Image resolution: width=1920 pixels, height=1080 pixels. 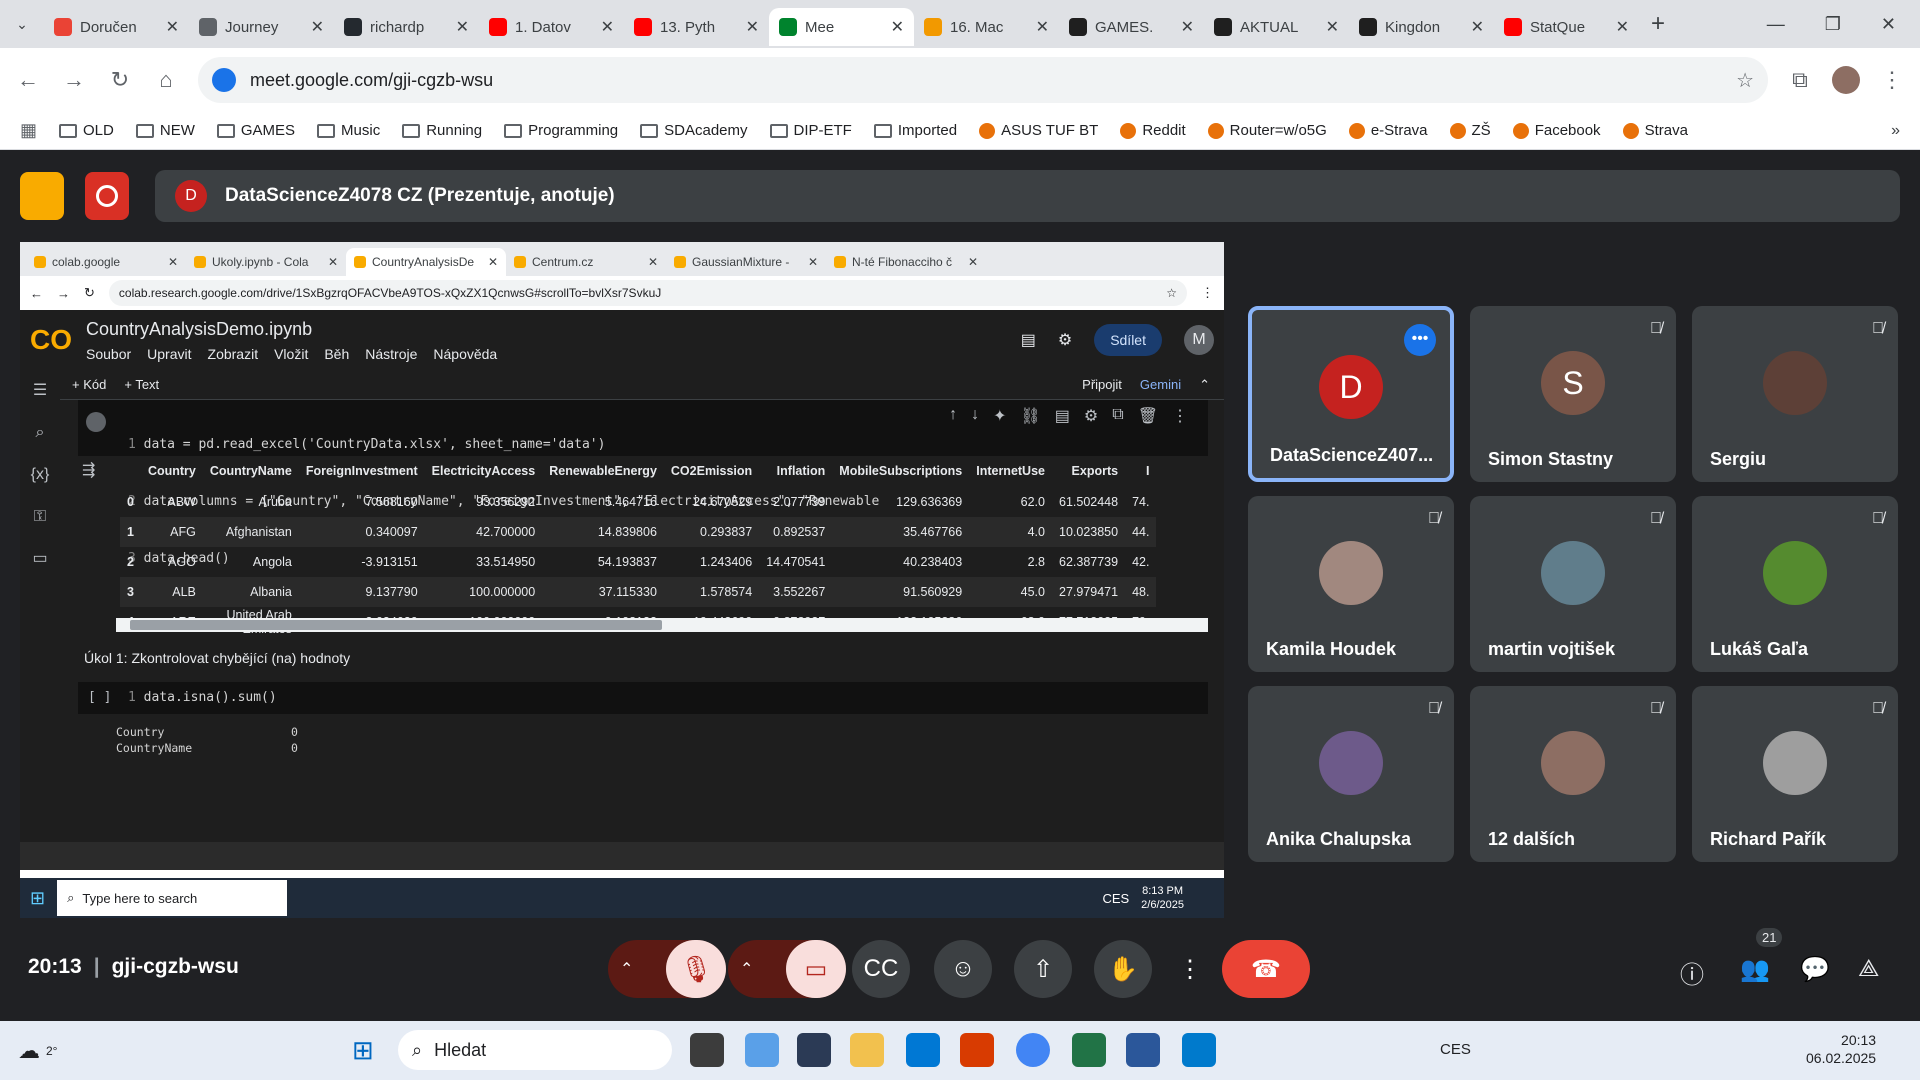 I want to click on start-icon: ⊞, so click(x=363, y=1050).